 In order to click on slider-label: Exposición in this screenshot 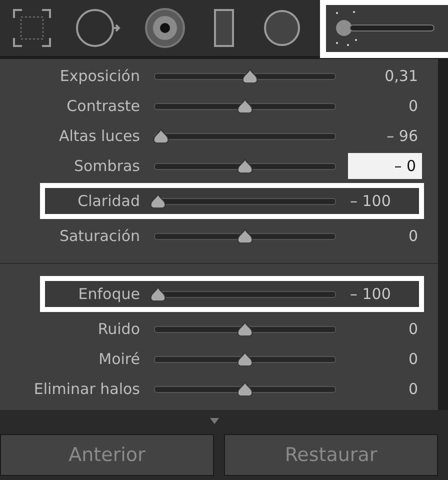, I will do `click(99, 76)`.